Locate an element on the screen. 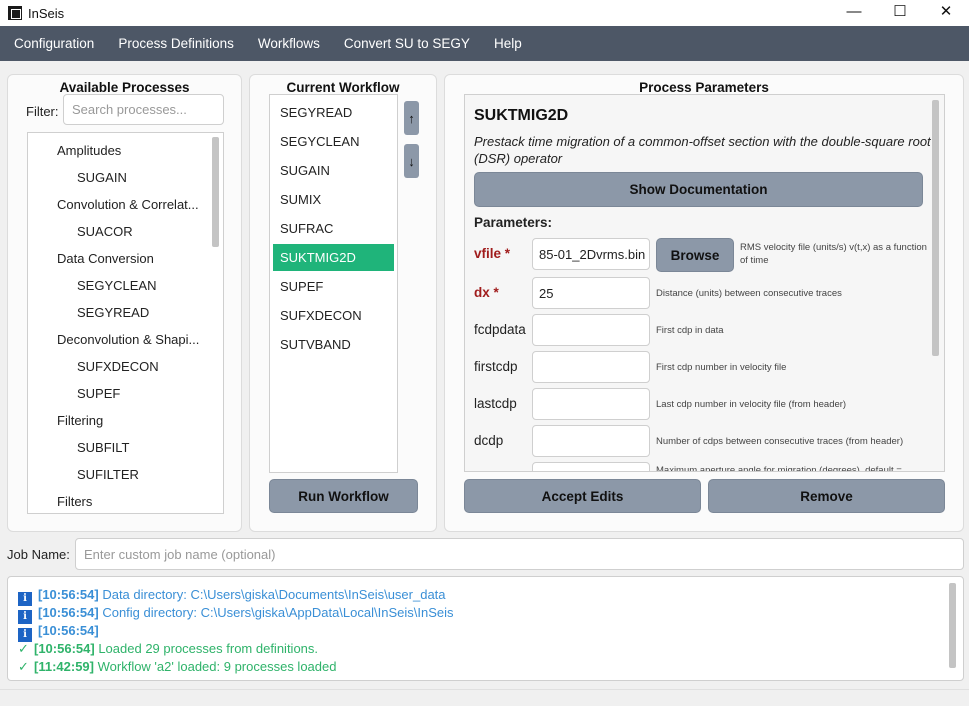 This screenshot has width=969, height=706. move-up-button: ↑ is located at coordinates (411, 118).